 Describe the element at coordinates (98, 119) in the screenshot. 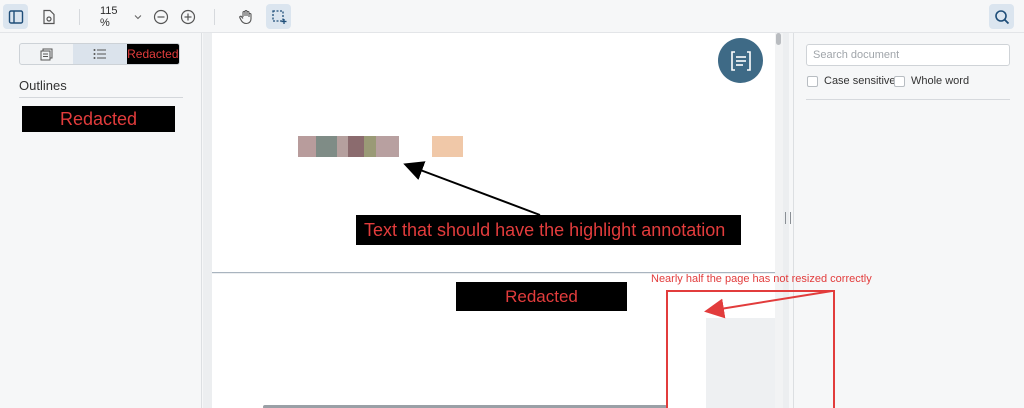

I see `outline-item-redacted: Redacted` at that location.